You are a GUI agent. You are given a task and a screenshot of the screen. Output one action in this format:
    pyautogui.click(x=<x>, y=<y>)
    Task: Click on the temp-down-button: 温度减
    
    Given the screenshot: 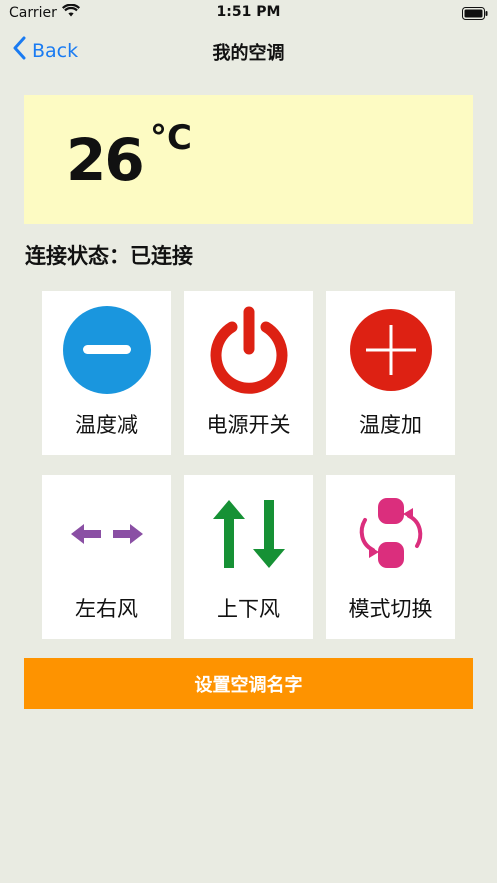 What is the action you would take?
    pyautogui.click(x=106, y=373)
    